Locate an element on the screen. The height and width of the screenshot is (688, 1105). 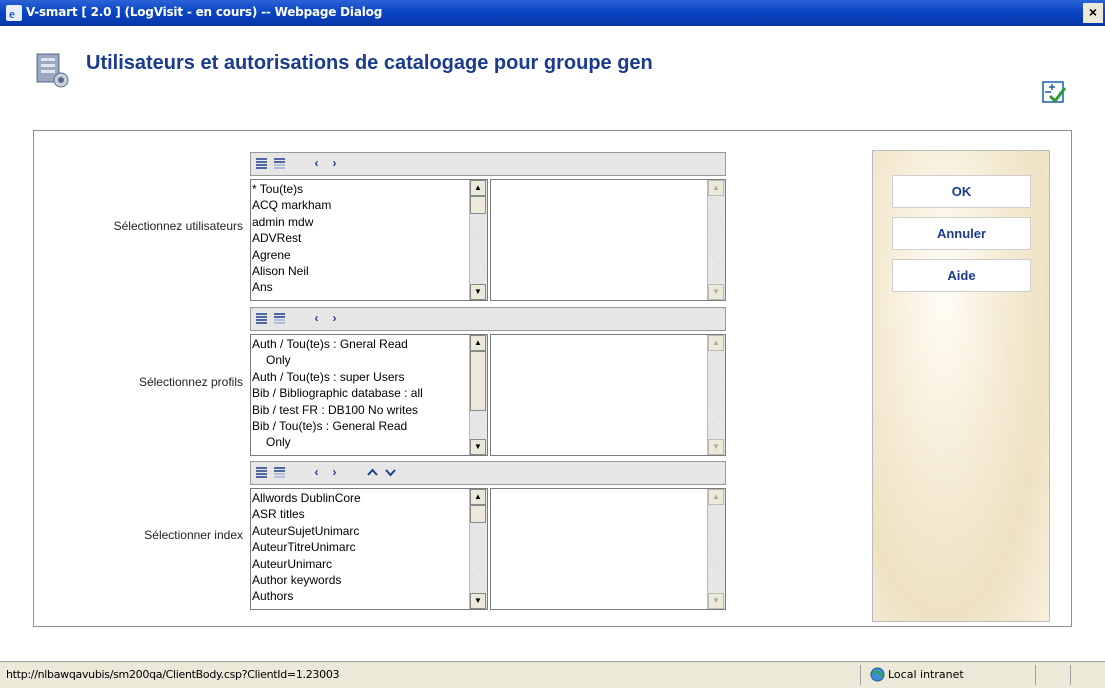
list-item: Allwords DublinCore is located at coordinates (360, 498).